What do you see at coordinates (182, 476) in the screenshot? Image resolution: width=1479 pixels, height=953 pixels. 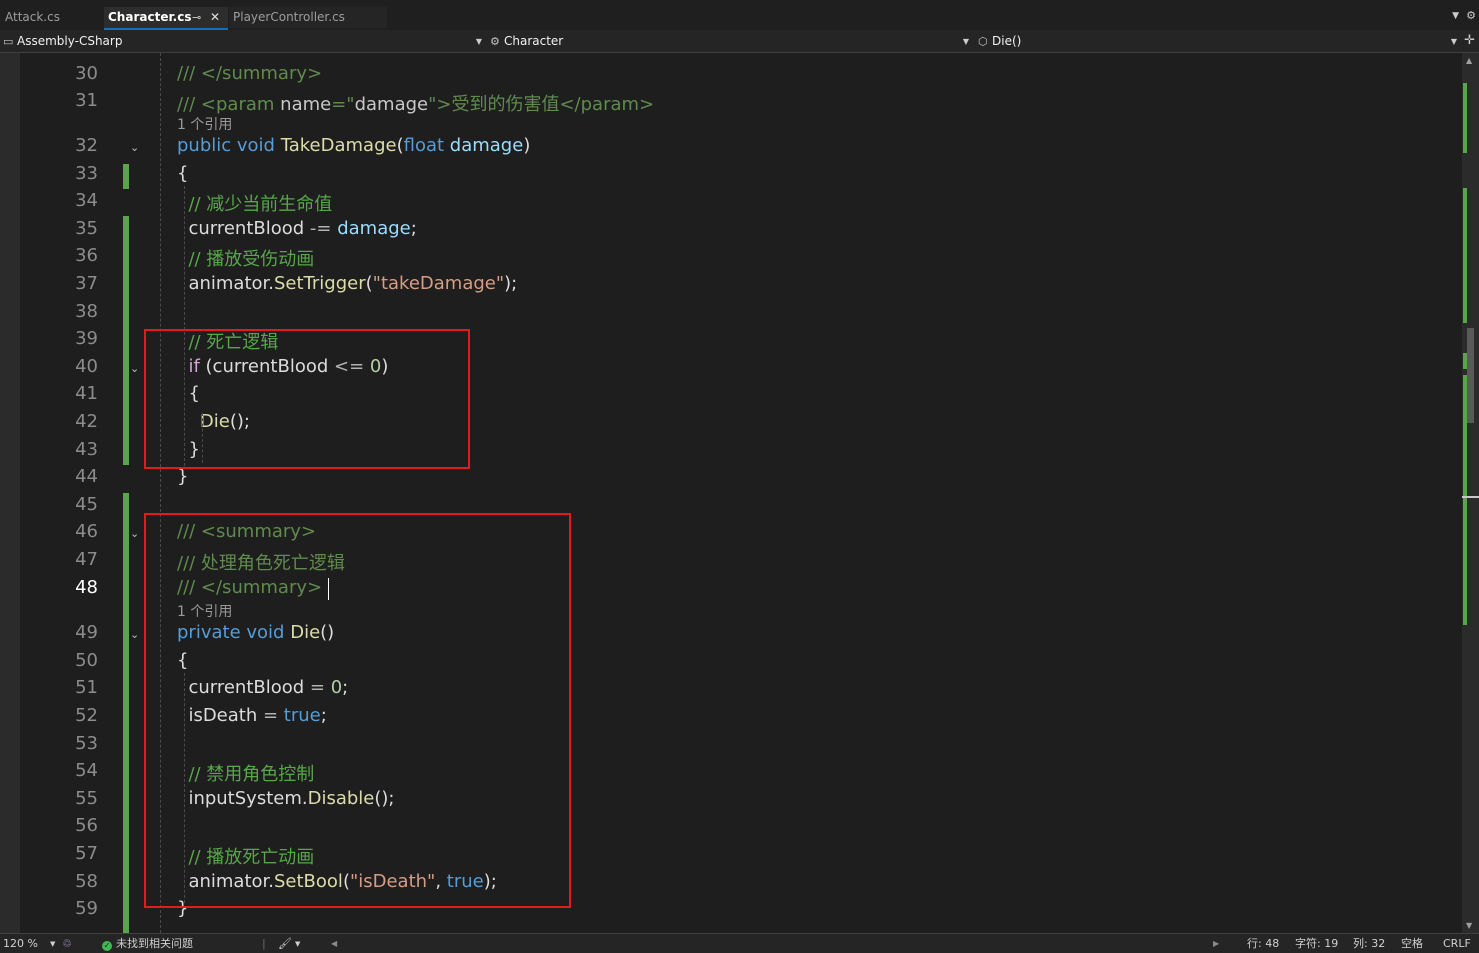 I see `code-line: }` at bounding box center [182, 476].